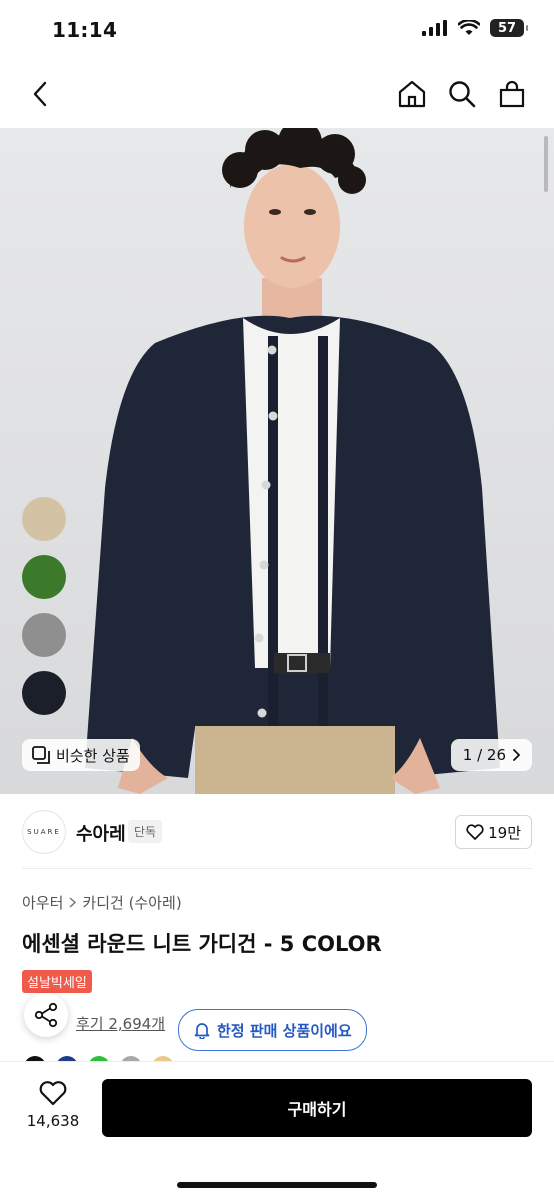 The width and height of the screenshot is (554, 1200). I want to click on review-link: 후기 2,694개, so click(120, 1023).